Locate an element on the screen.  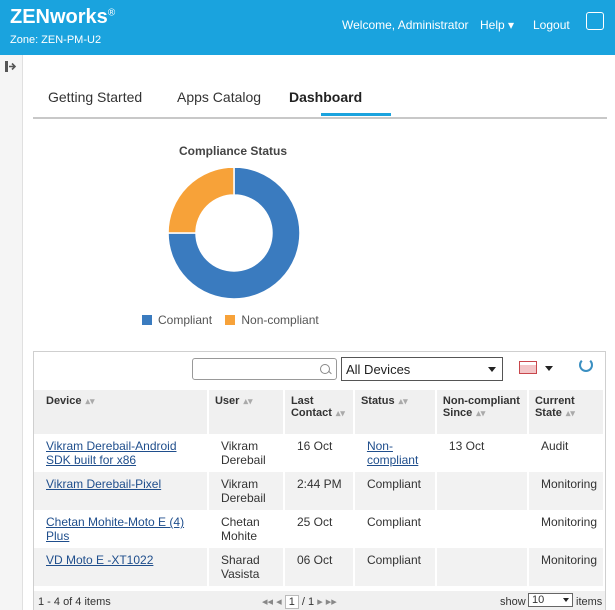
device-link: Vikram Derebail-Pixel is located at coordinates (103, 484).